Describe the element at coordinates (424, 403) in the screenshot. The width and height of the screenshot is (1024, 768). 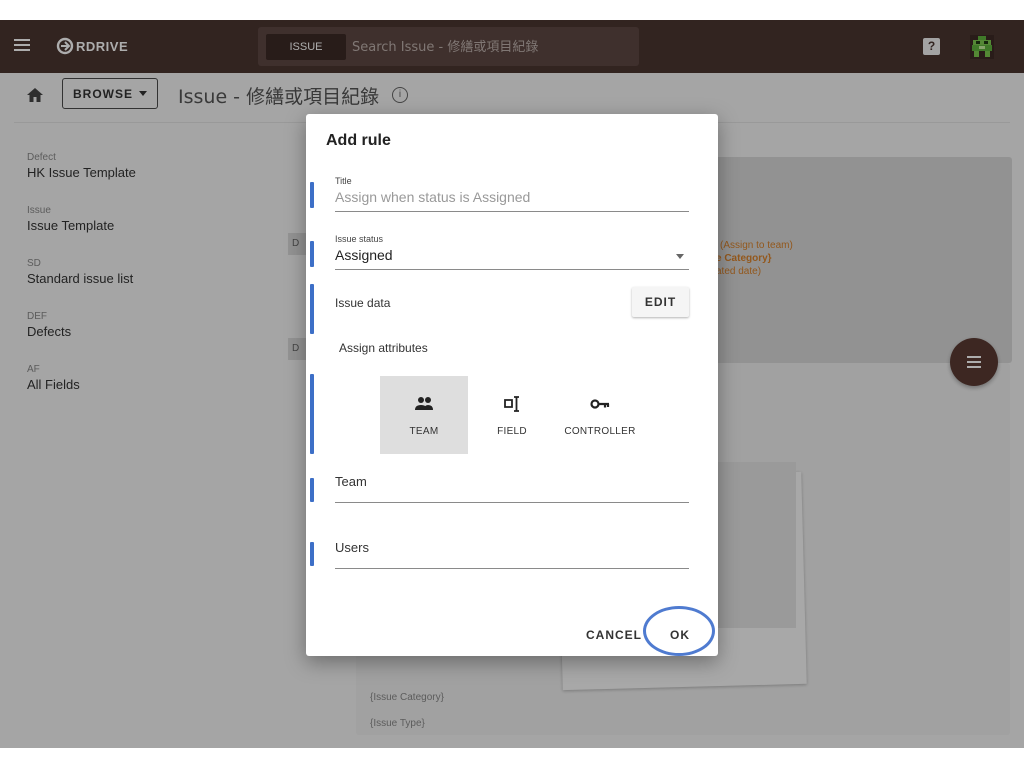
I see `team-icon` at that location.